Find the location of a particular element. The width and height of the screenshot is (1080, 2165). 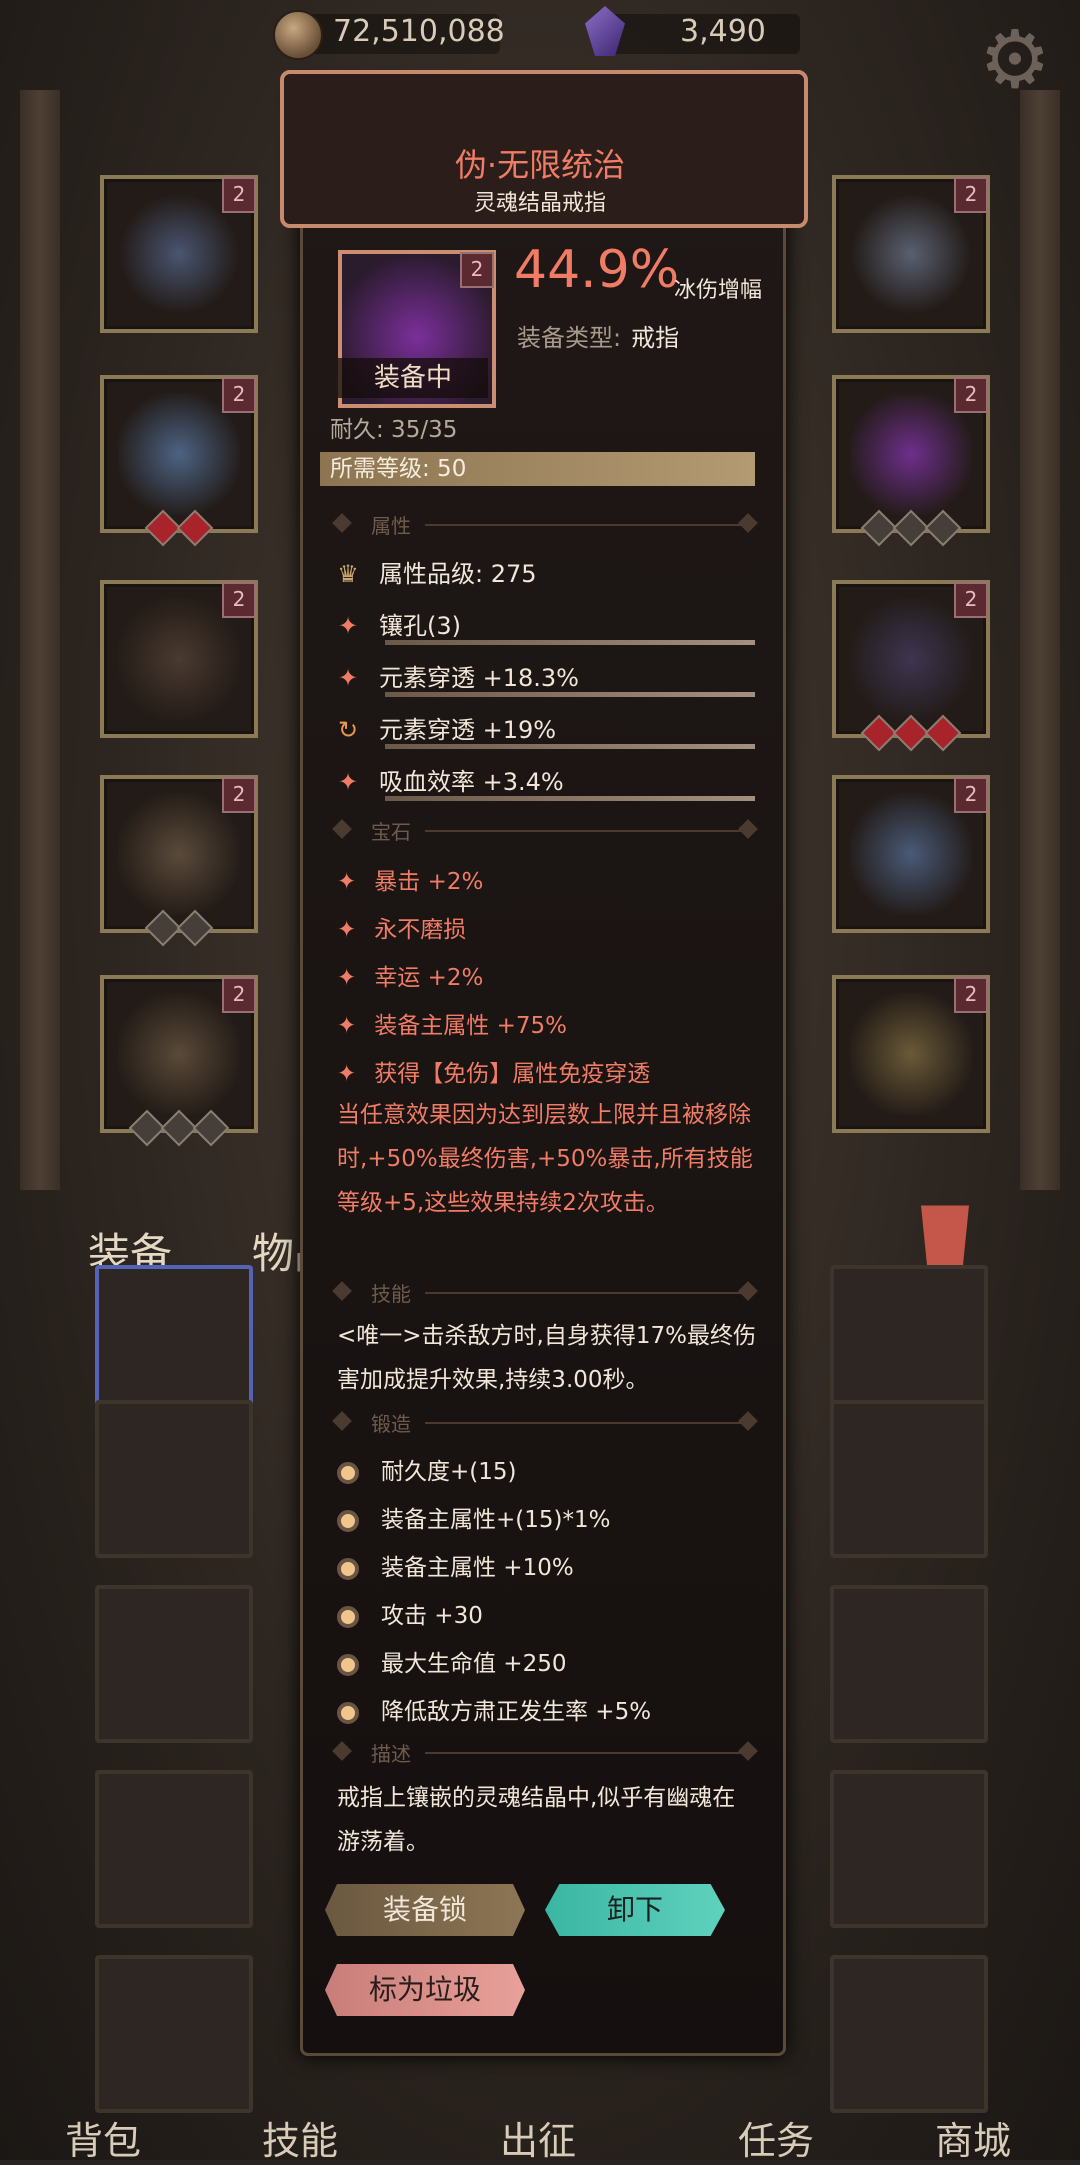

skill-text: <唯一>击杀敌方时,自身获得17%最终伤害加成提升效果,持续3.00秒。 is located at coordinates (546, 1358).